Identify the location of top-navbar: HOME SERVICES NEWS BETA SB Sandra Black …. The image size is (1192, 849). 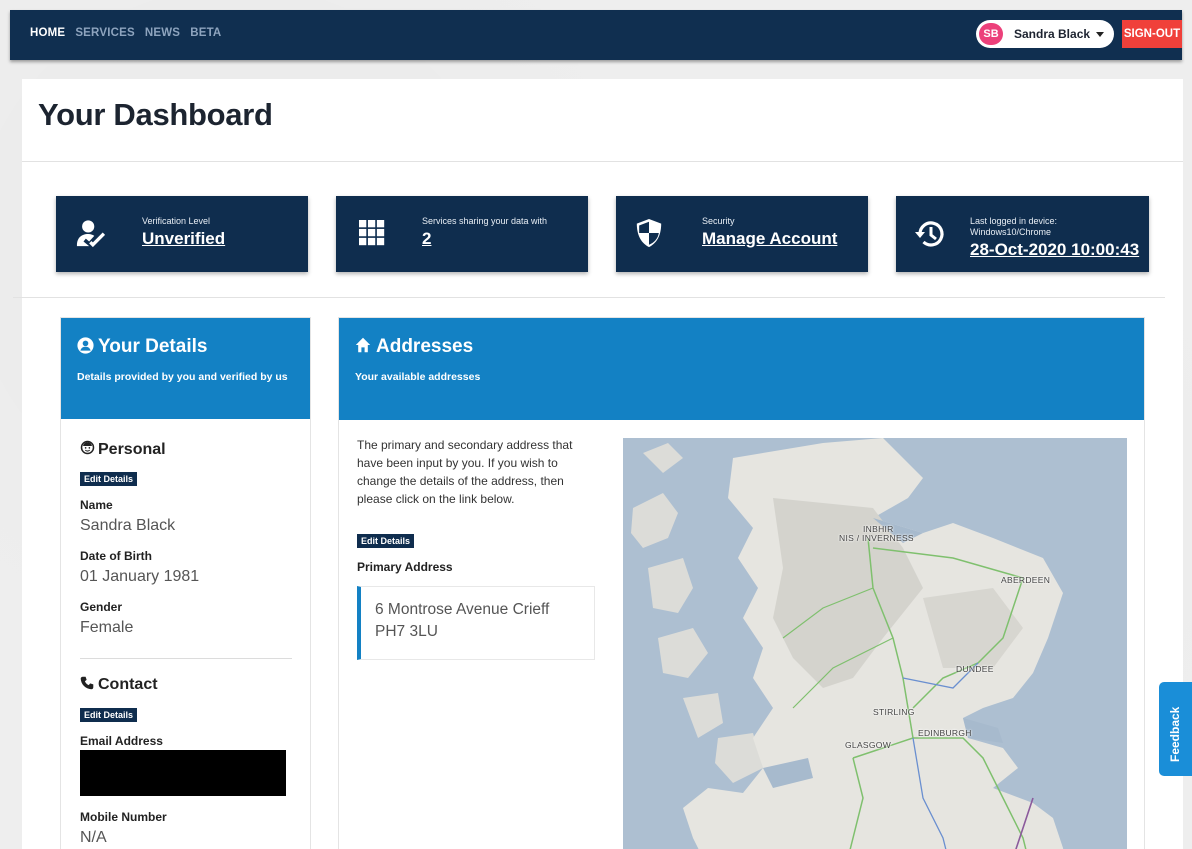
(596, 35).